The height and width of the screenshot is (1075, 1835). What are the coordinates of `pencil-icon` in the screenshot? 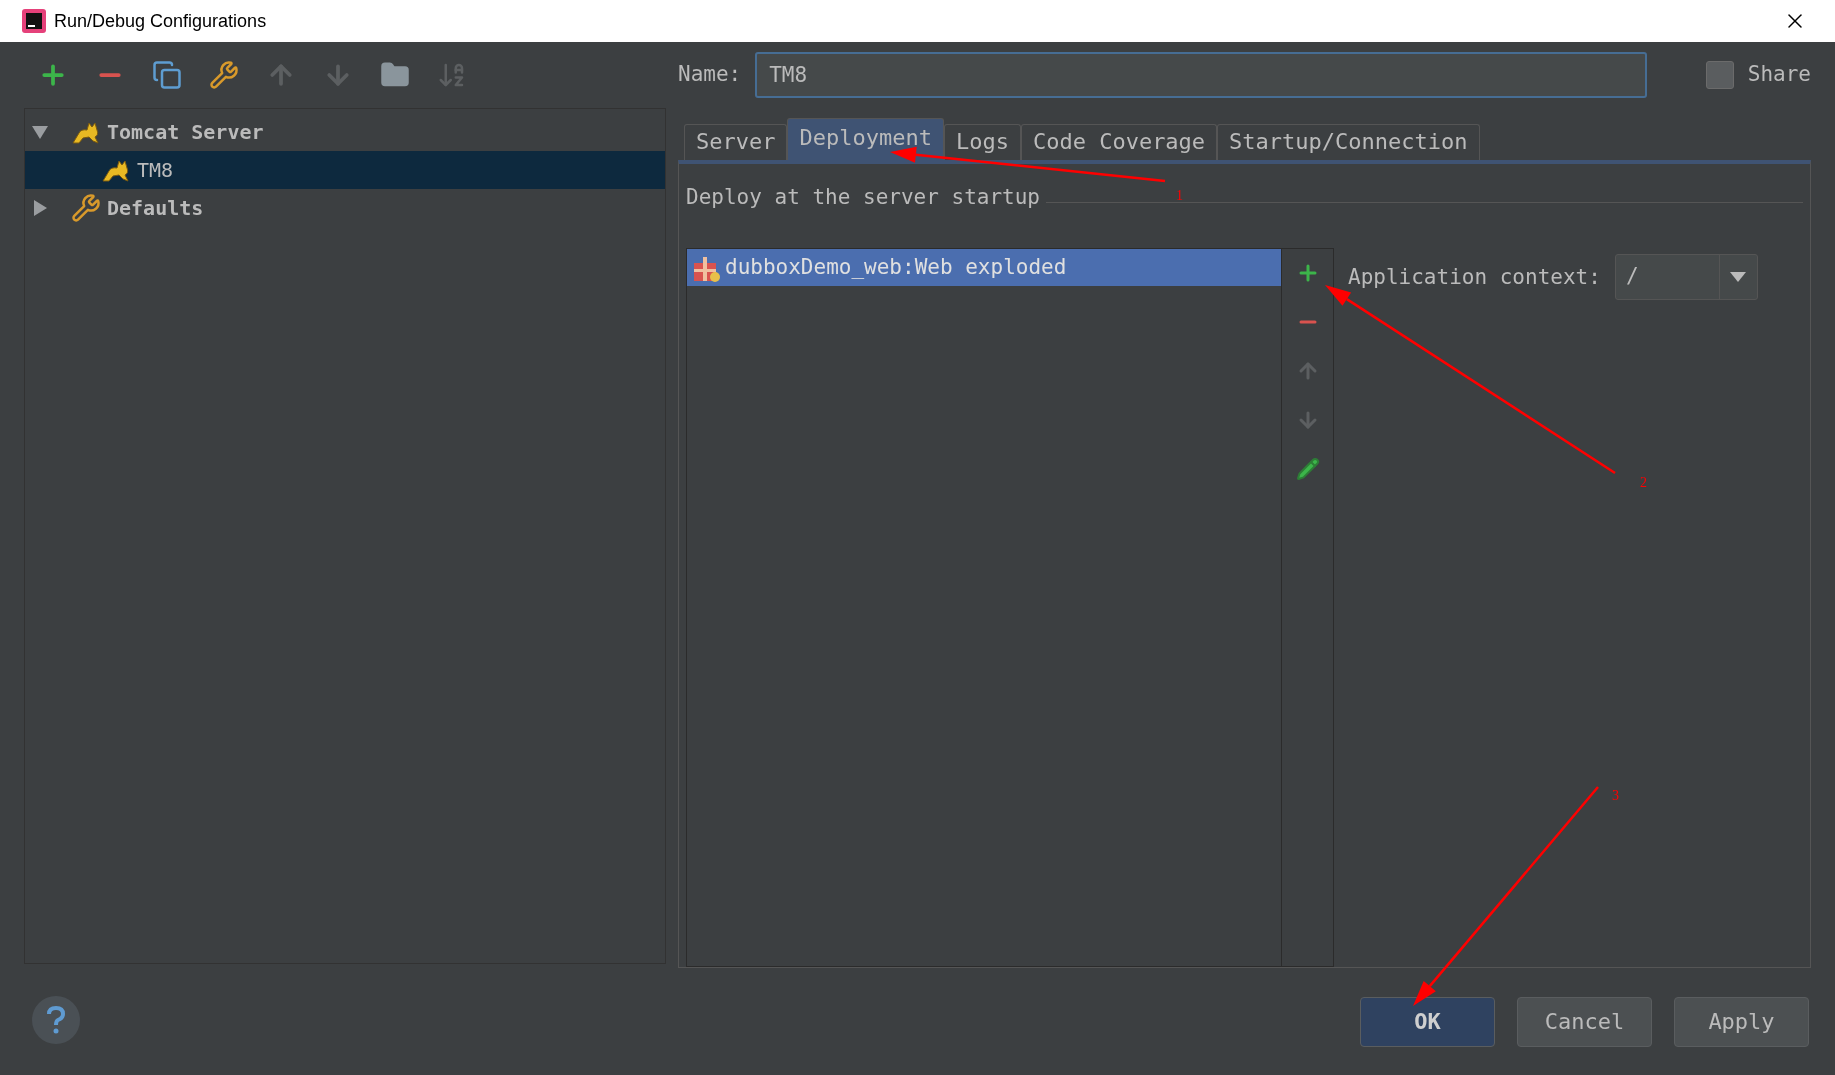 It's located at (1307, 469).